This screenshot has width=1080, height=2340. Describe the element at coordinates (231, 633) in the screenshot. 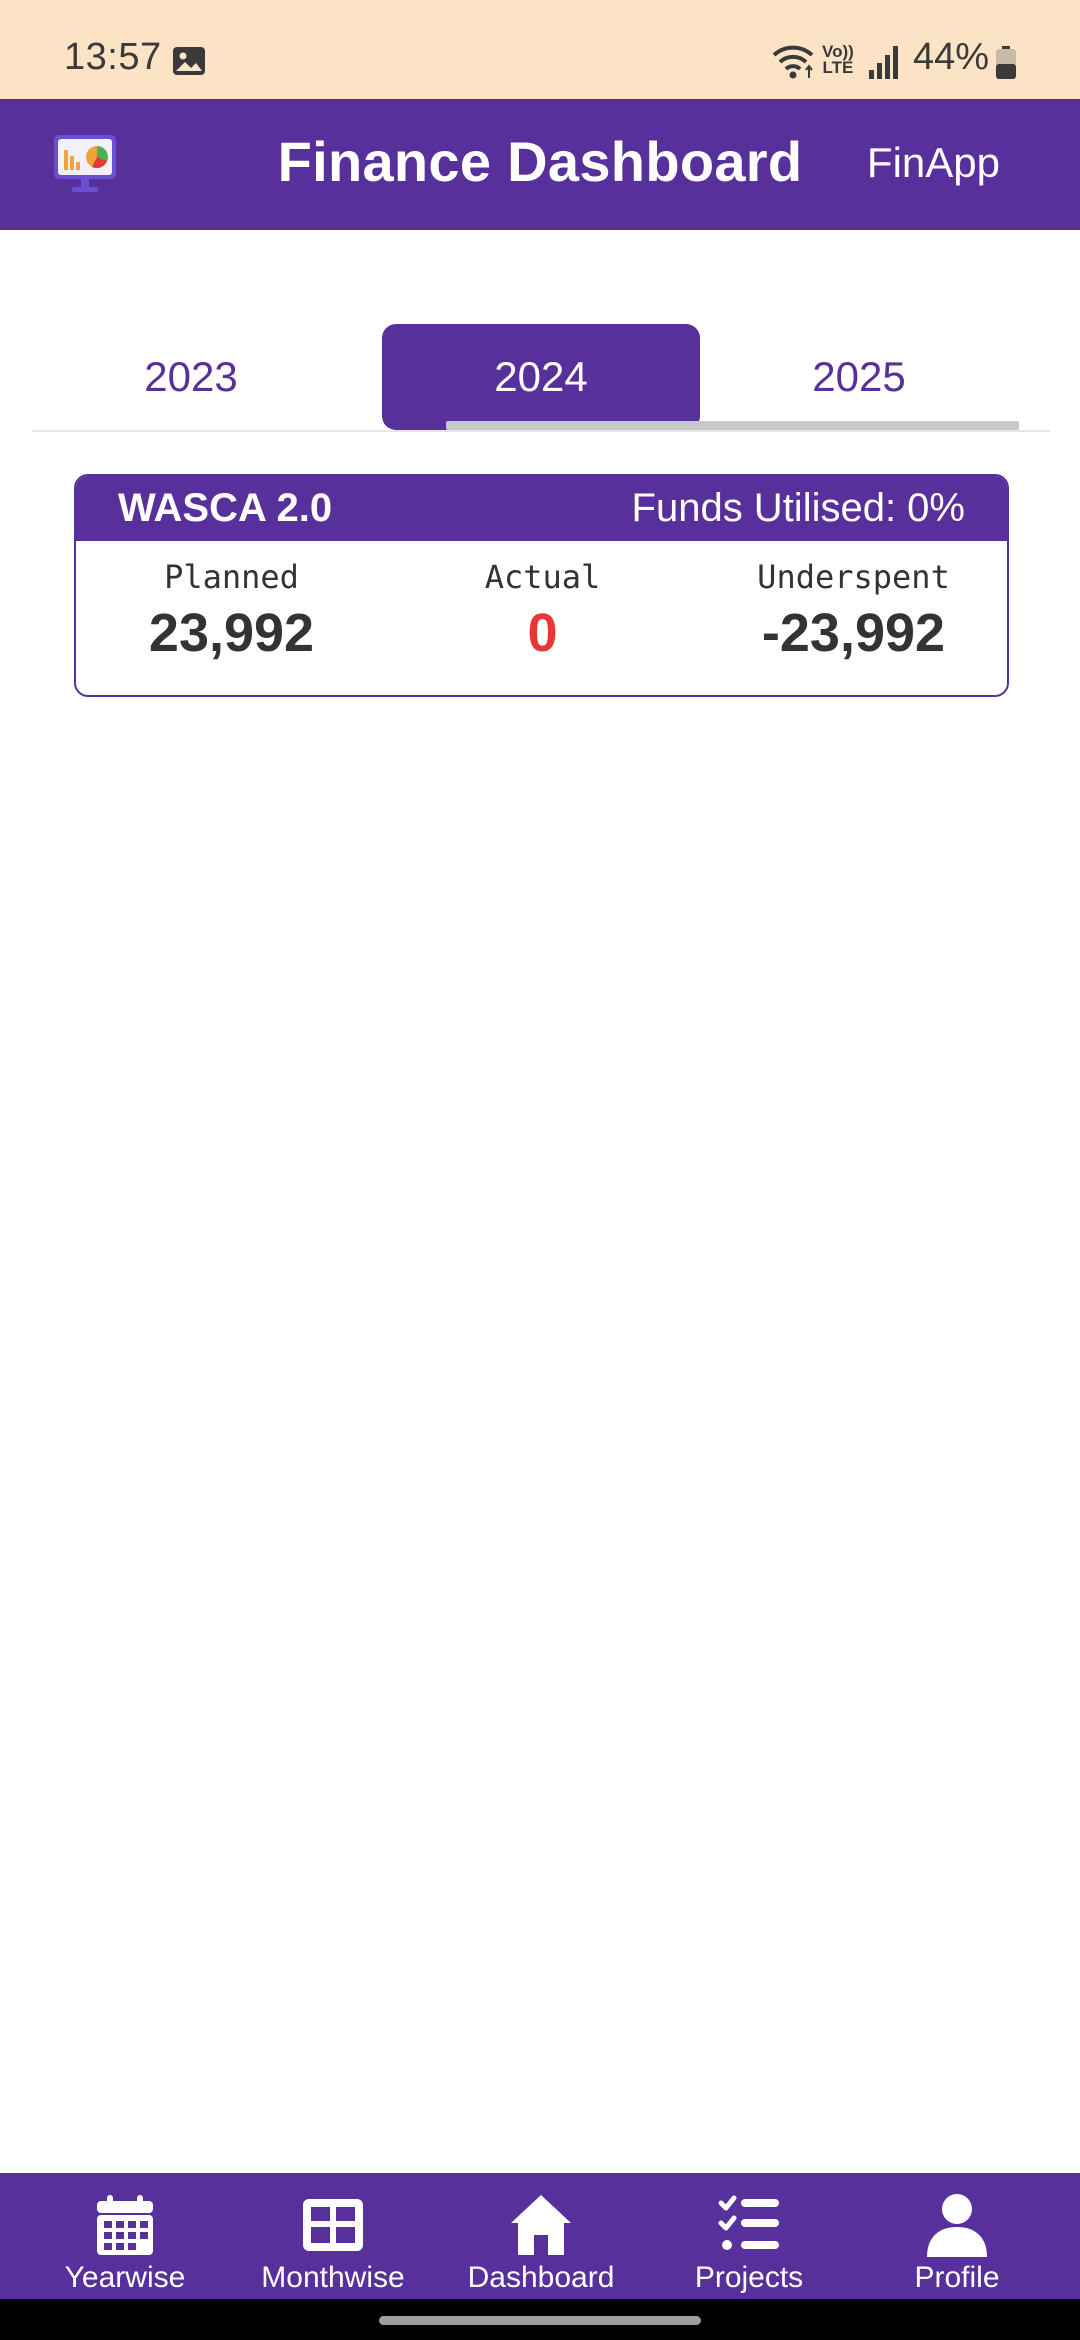

I see `planned-value: 23,992` at that location.